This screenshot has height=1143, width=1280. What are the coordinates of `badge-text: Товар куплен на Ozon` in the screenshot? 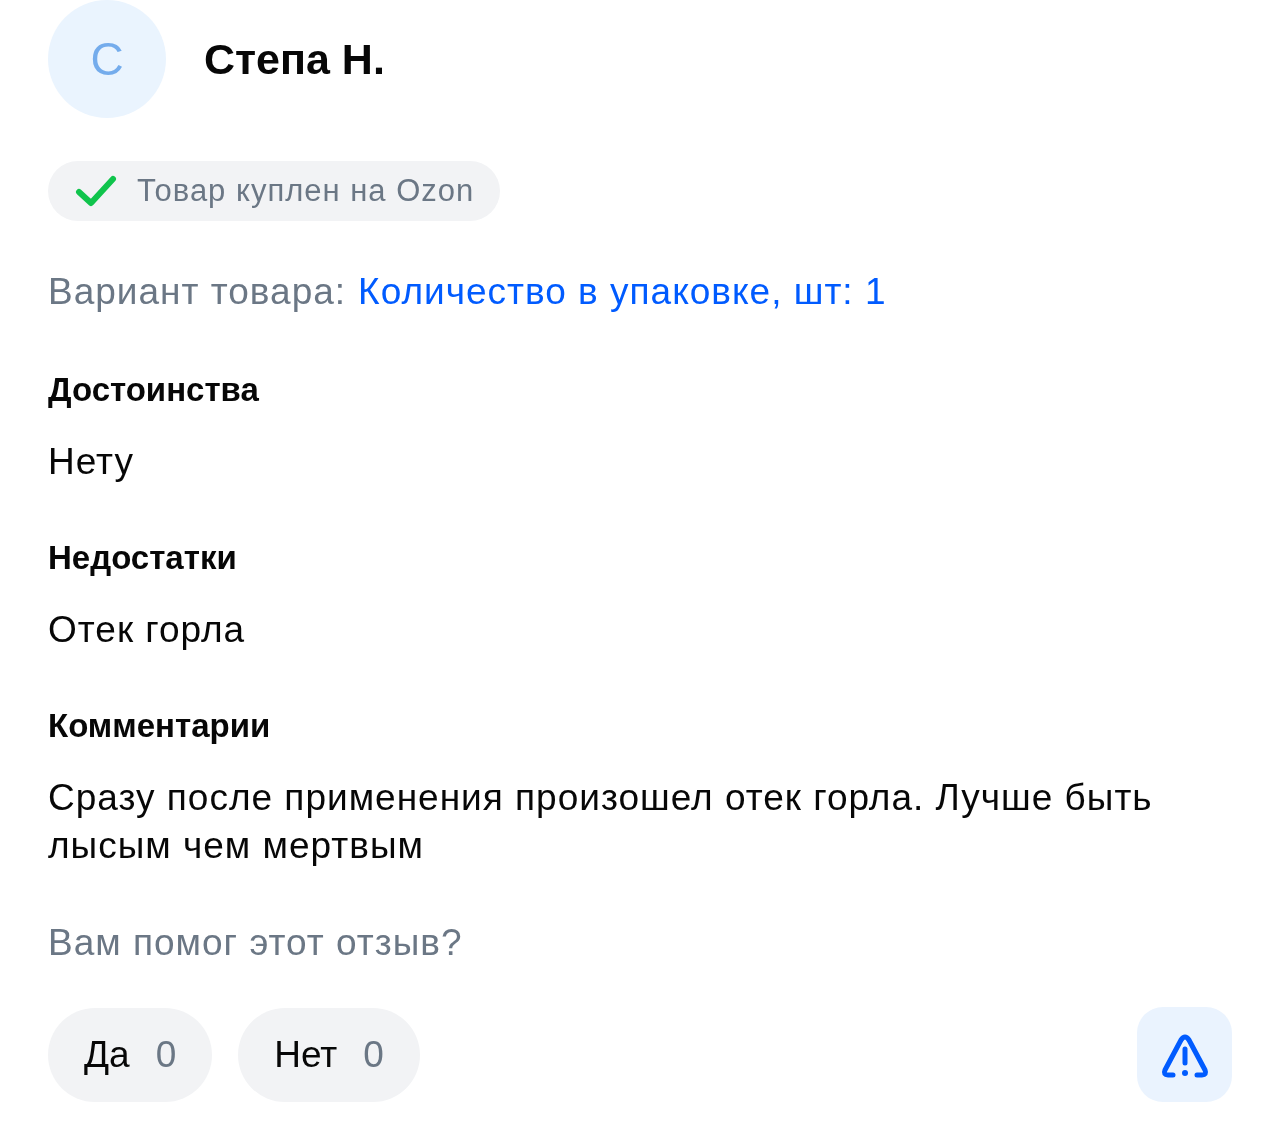 It's located at (306, 191).